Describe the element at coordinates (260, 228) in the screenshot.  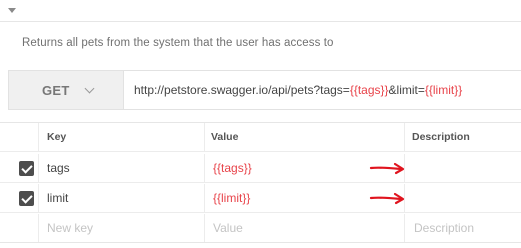
I see `new-param-row: New key Value Description` at that location.